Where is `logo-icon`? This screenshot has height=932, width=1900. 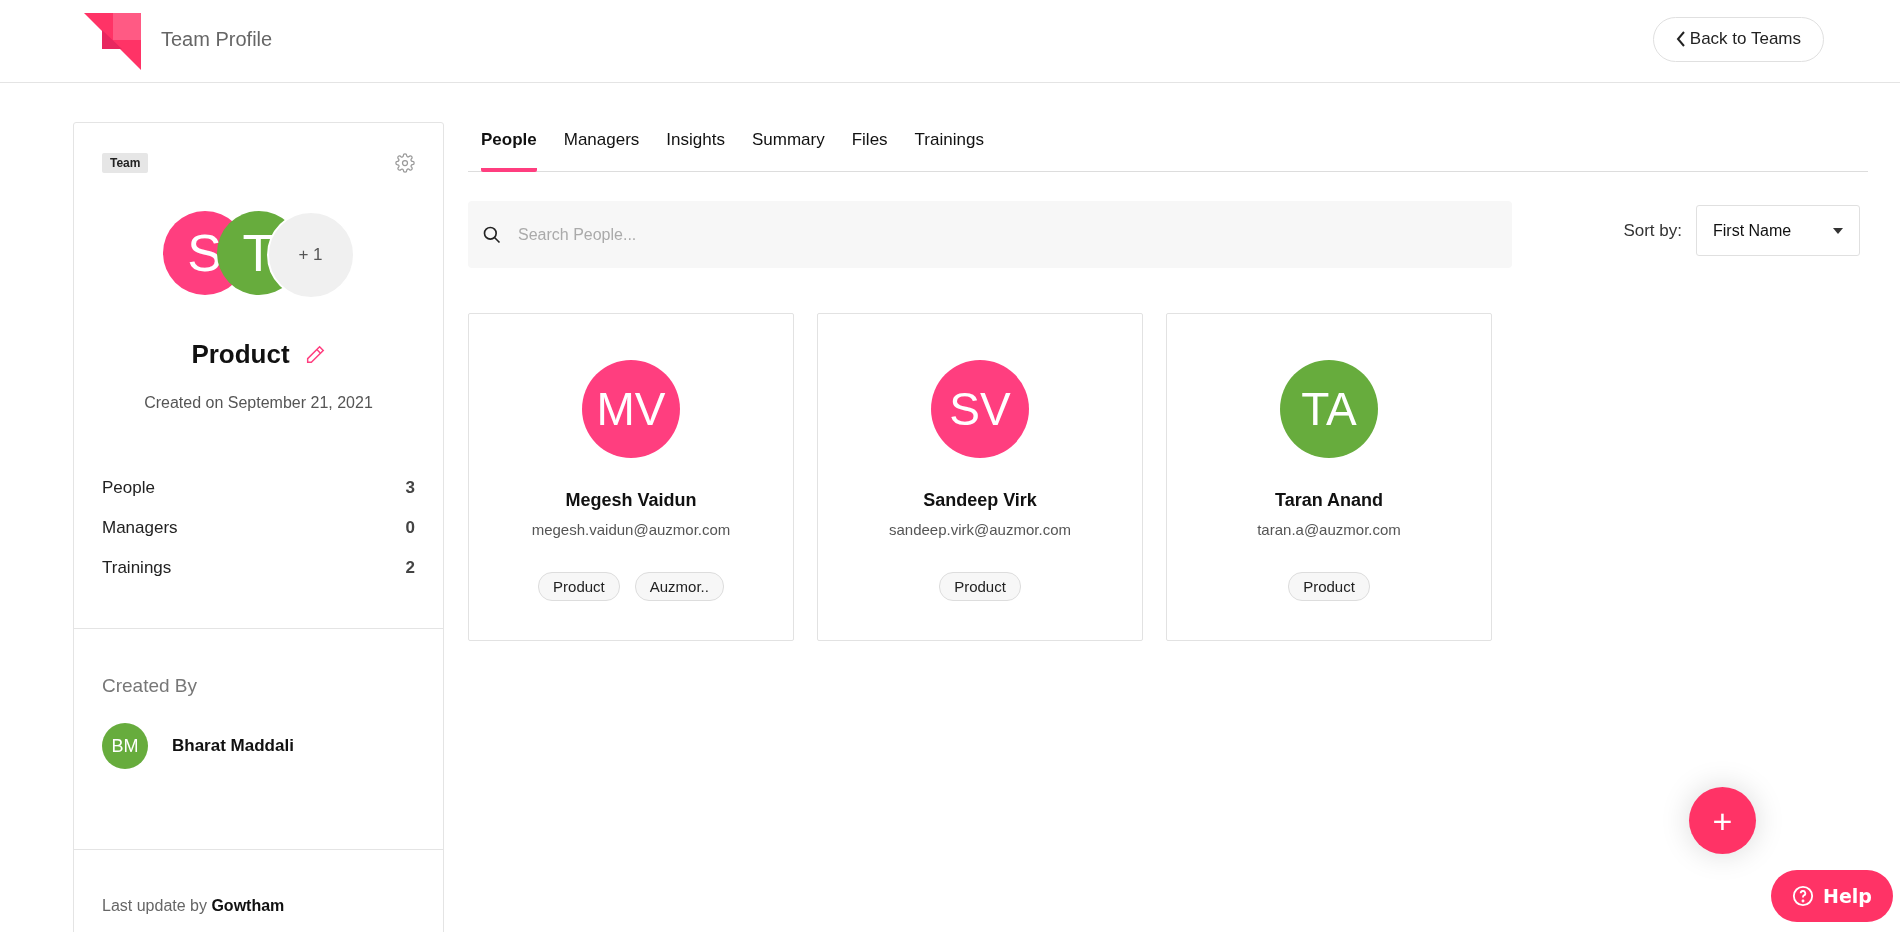 logo-icon is located at coordinates (112, 41).